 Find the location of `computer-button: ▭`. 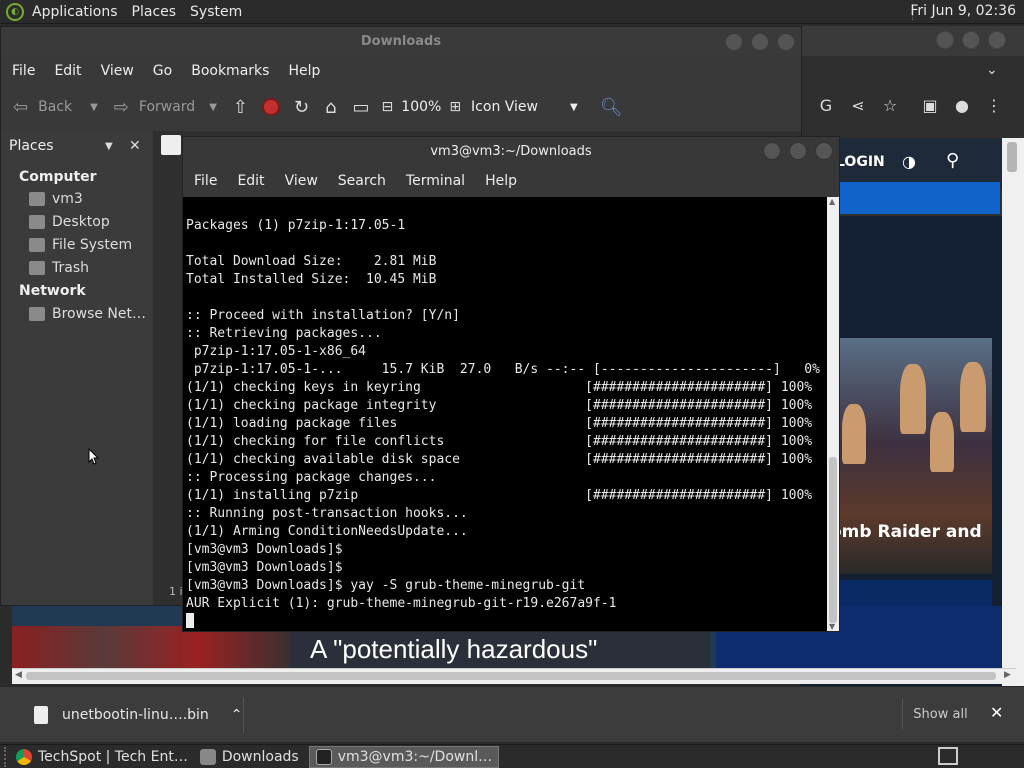

computer-button: ▭ is located at coordinates (361, 107).